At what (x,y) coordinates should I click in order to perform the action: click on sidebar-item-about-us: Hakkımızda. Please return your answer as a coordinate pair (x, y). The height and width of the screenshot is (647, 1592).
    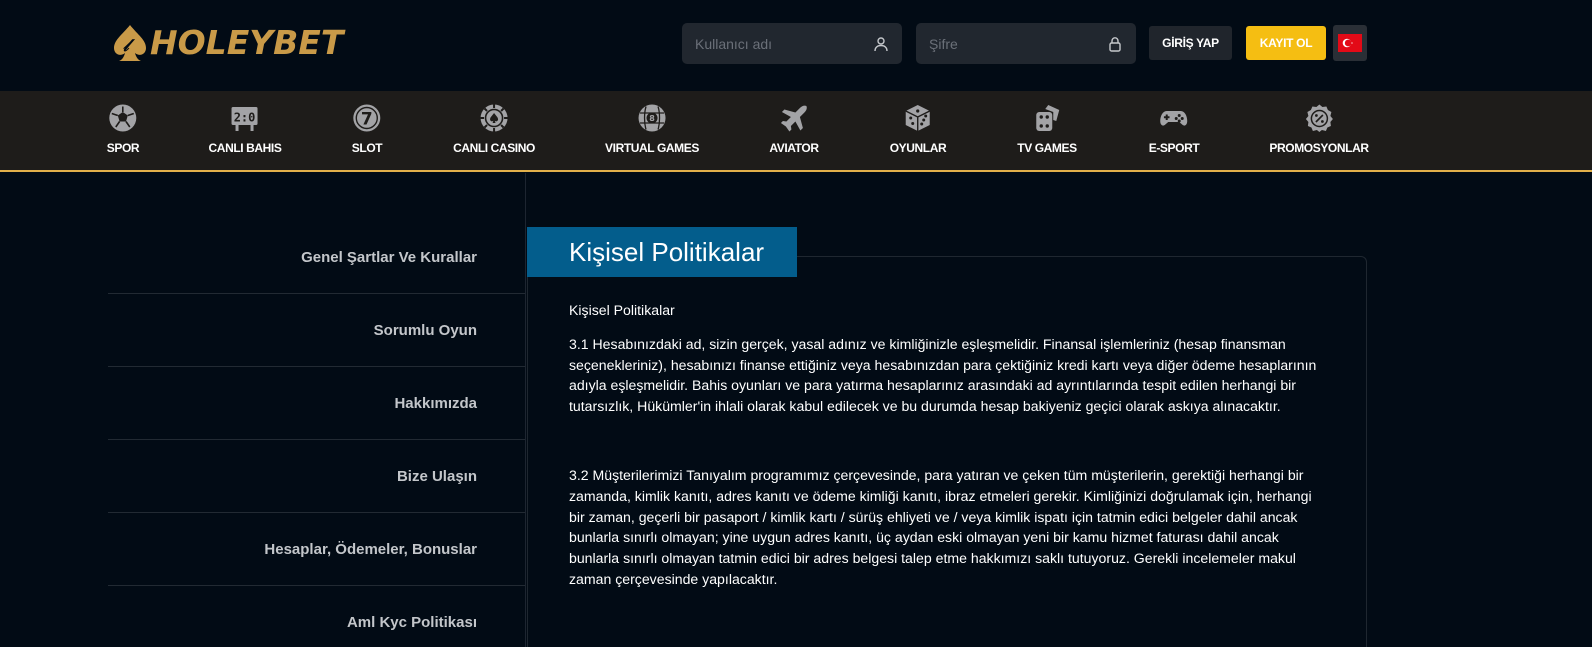
    Looking at the image, I should click on (317, 403).